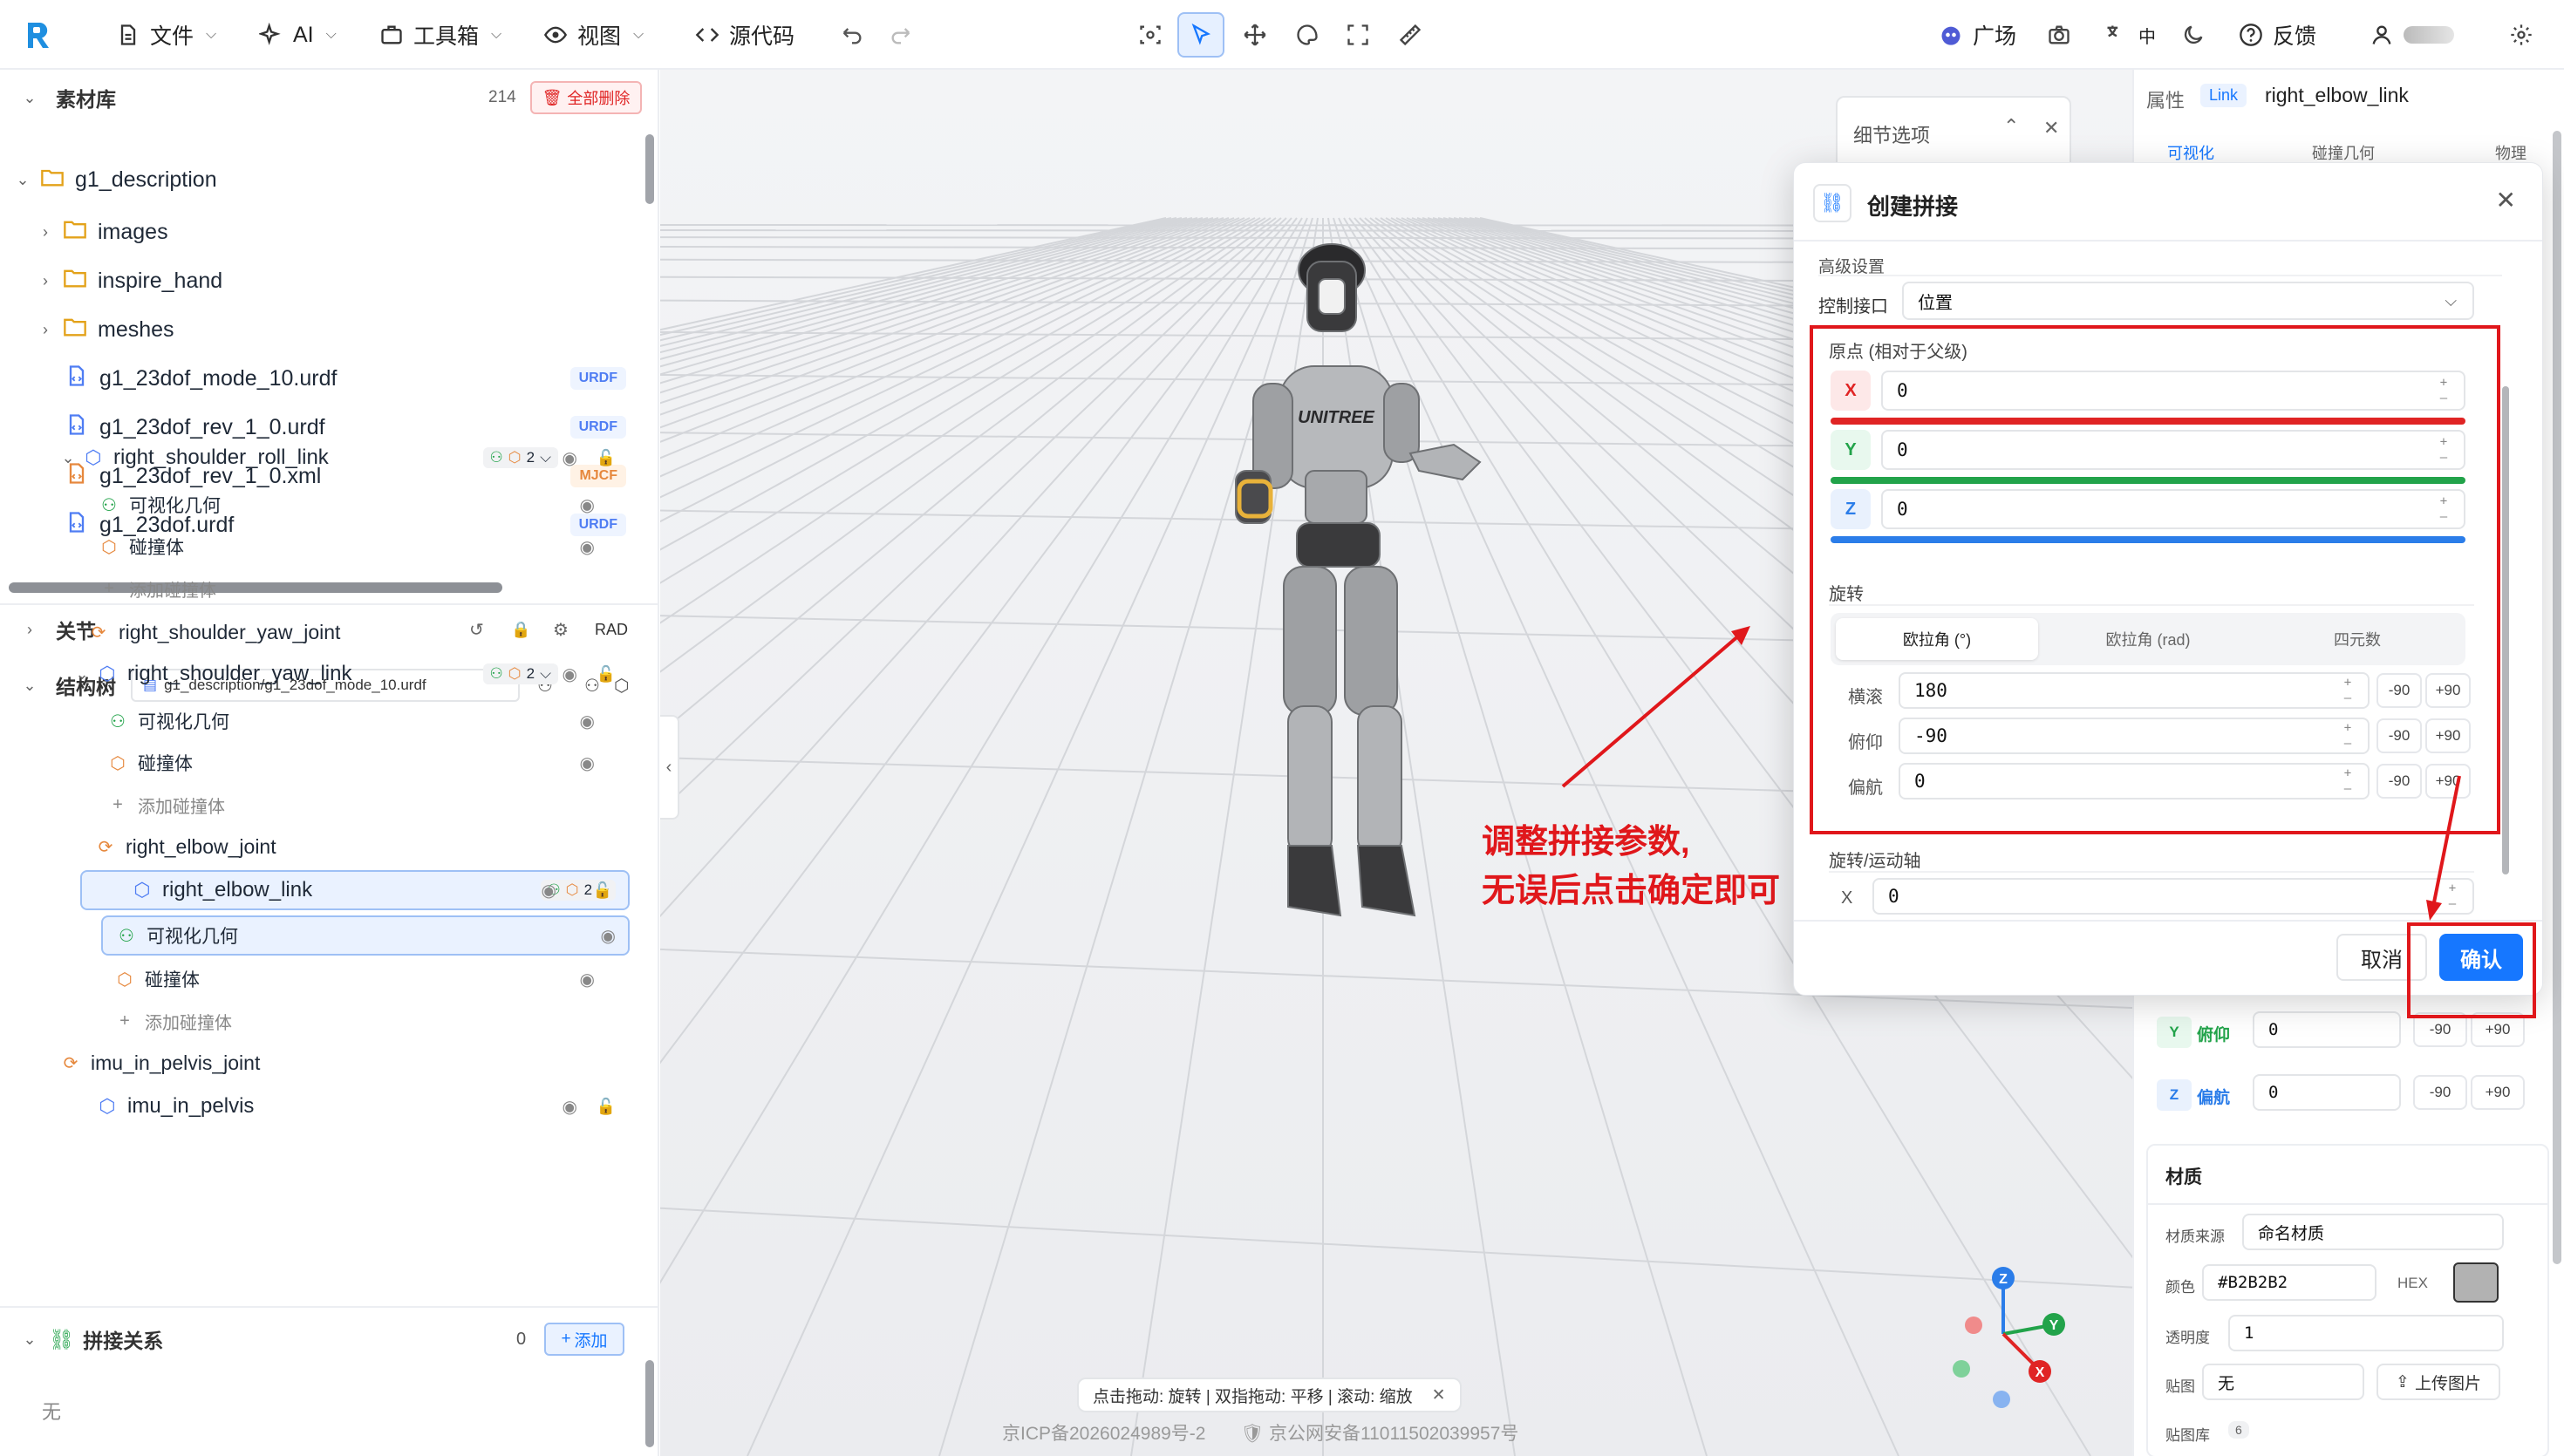  Describe the element at coordinates (165, 35) in the screenshot. I see `file-menu: 文件 ⌵` at that location.